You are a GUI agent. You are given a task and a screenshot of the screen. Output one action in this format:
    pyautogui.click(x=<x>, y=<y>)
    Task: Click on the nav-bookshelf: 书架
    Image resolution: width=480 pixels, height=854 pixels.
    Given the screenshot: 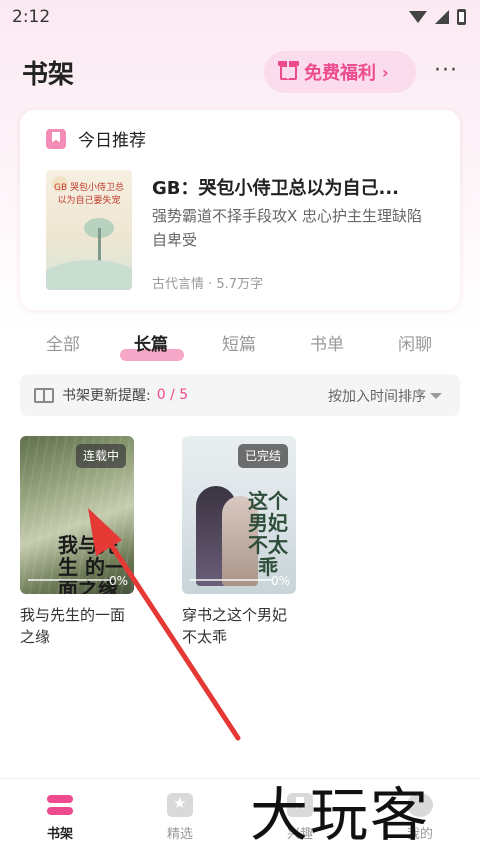 What is the action you would take?
    pyautogui.click(x=60, y=817)
    